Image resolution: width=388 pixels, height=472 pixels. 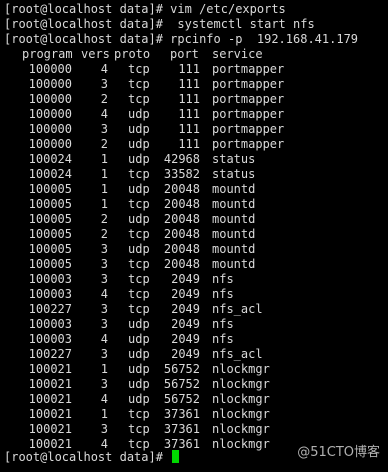 I want to click on table-row: 100227 3 udp 2049 nfs_acl, so click(x=194, y=354).